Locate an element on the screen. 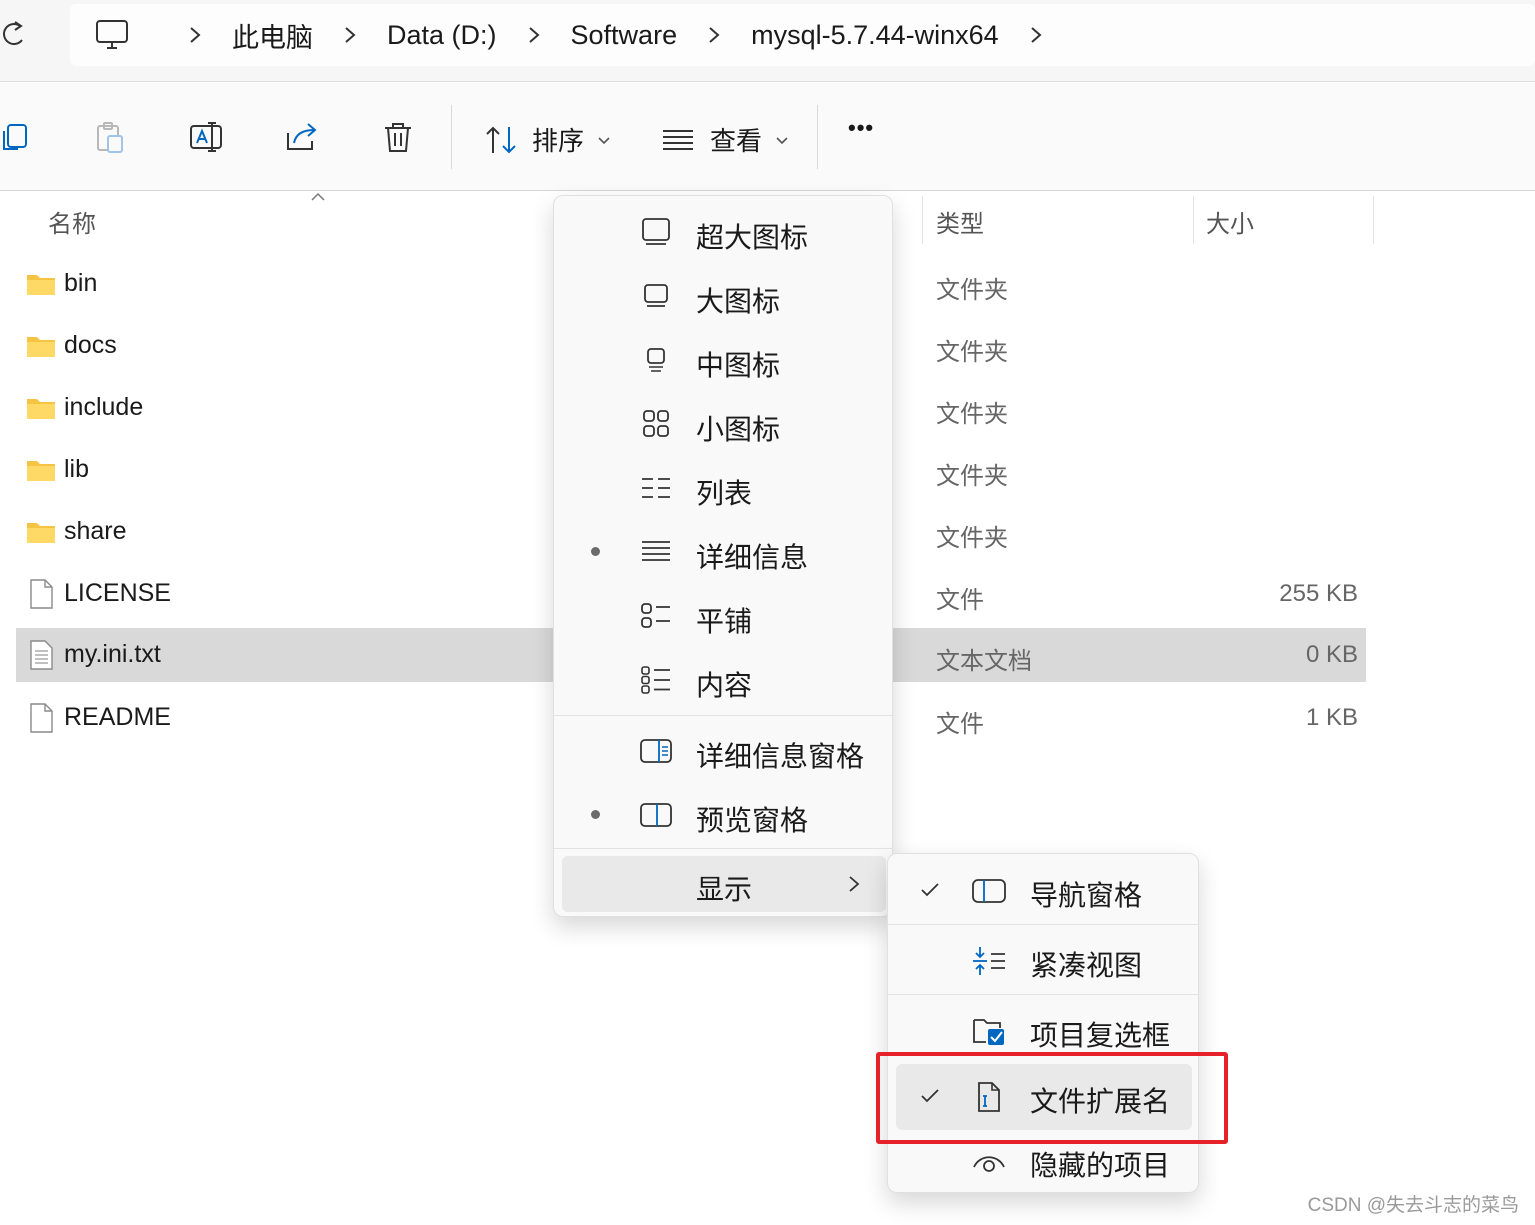 The width and height of the screenshot is (1535, 1225). breadcrumb-data-drive: Data (D:) is located at coordinates (442, 35).